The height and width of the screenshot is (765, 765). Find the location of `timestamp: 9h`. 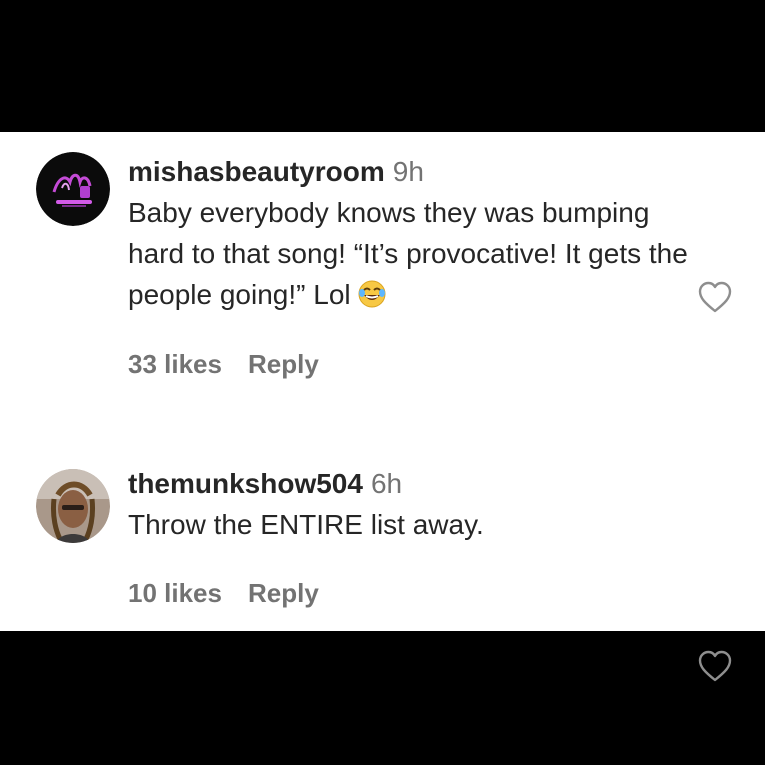

timestamp: 9h is located at coordinates (408, 171).